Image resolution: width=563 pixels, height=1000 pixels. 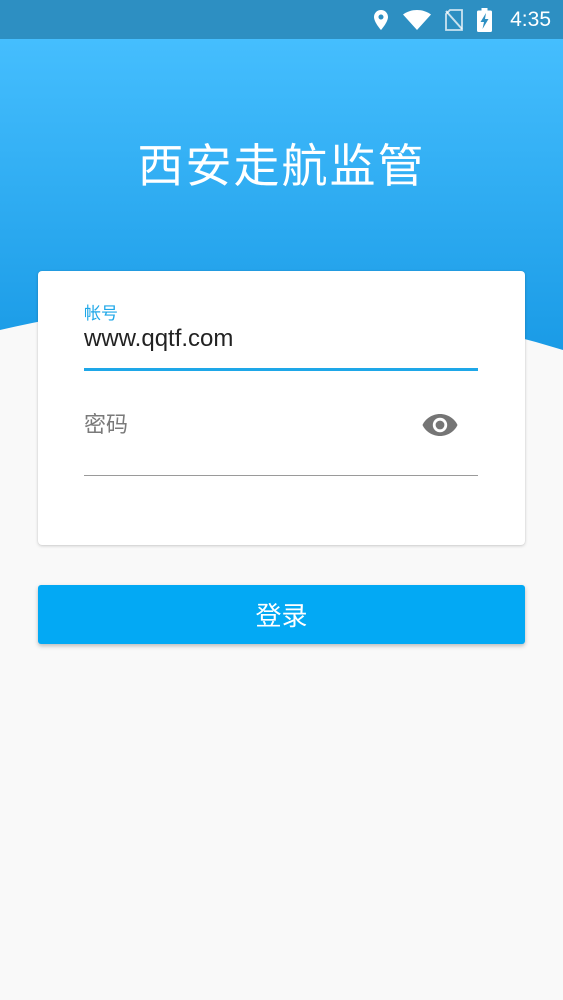 I want to click on password-field, so click(x=281, y=429).